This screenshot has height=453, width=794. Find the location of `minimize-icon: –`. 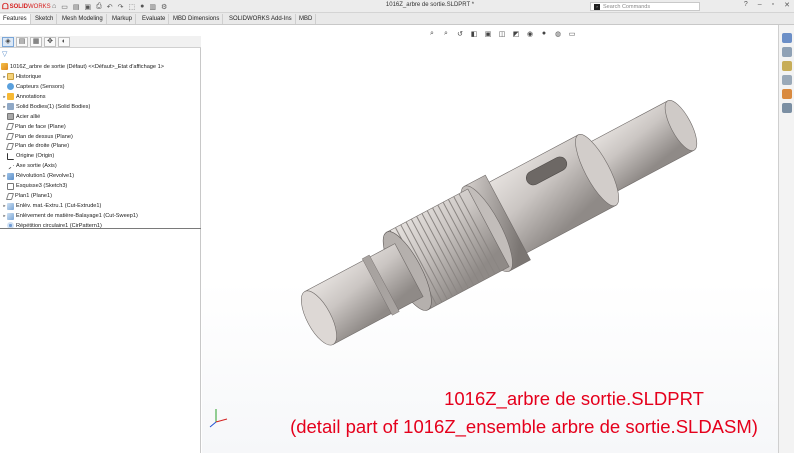

minimize-icon: – is located at coordinates (760, 5).